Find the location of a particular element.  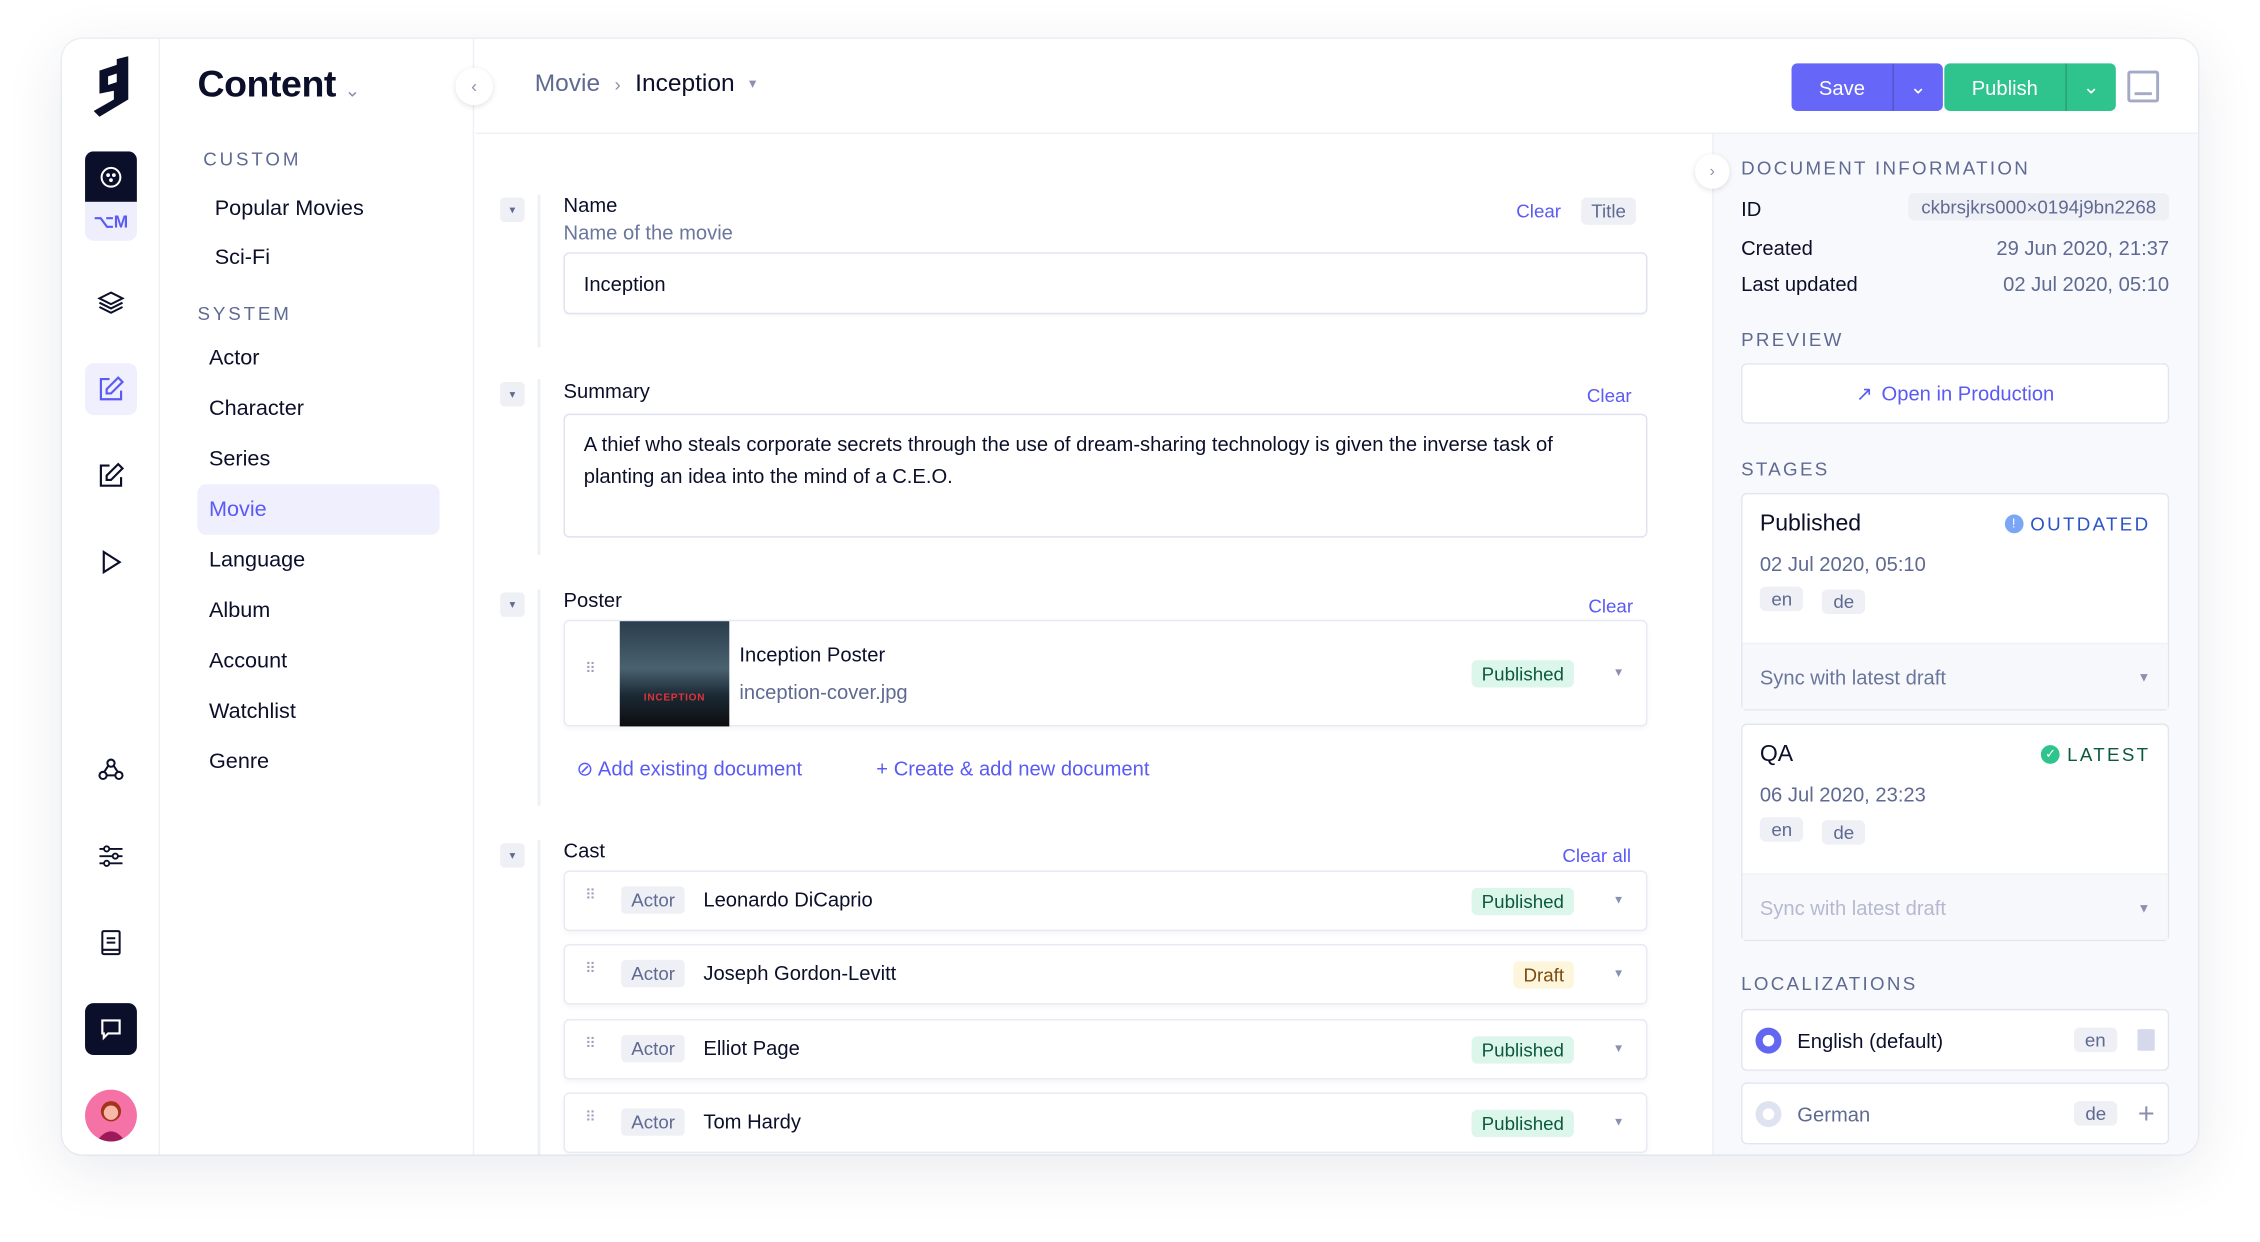

collapse-nav-button: ‹ is located at coordinates (474, 86).